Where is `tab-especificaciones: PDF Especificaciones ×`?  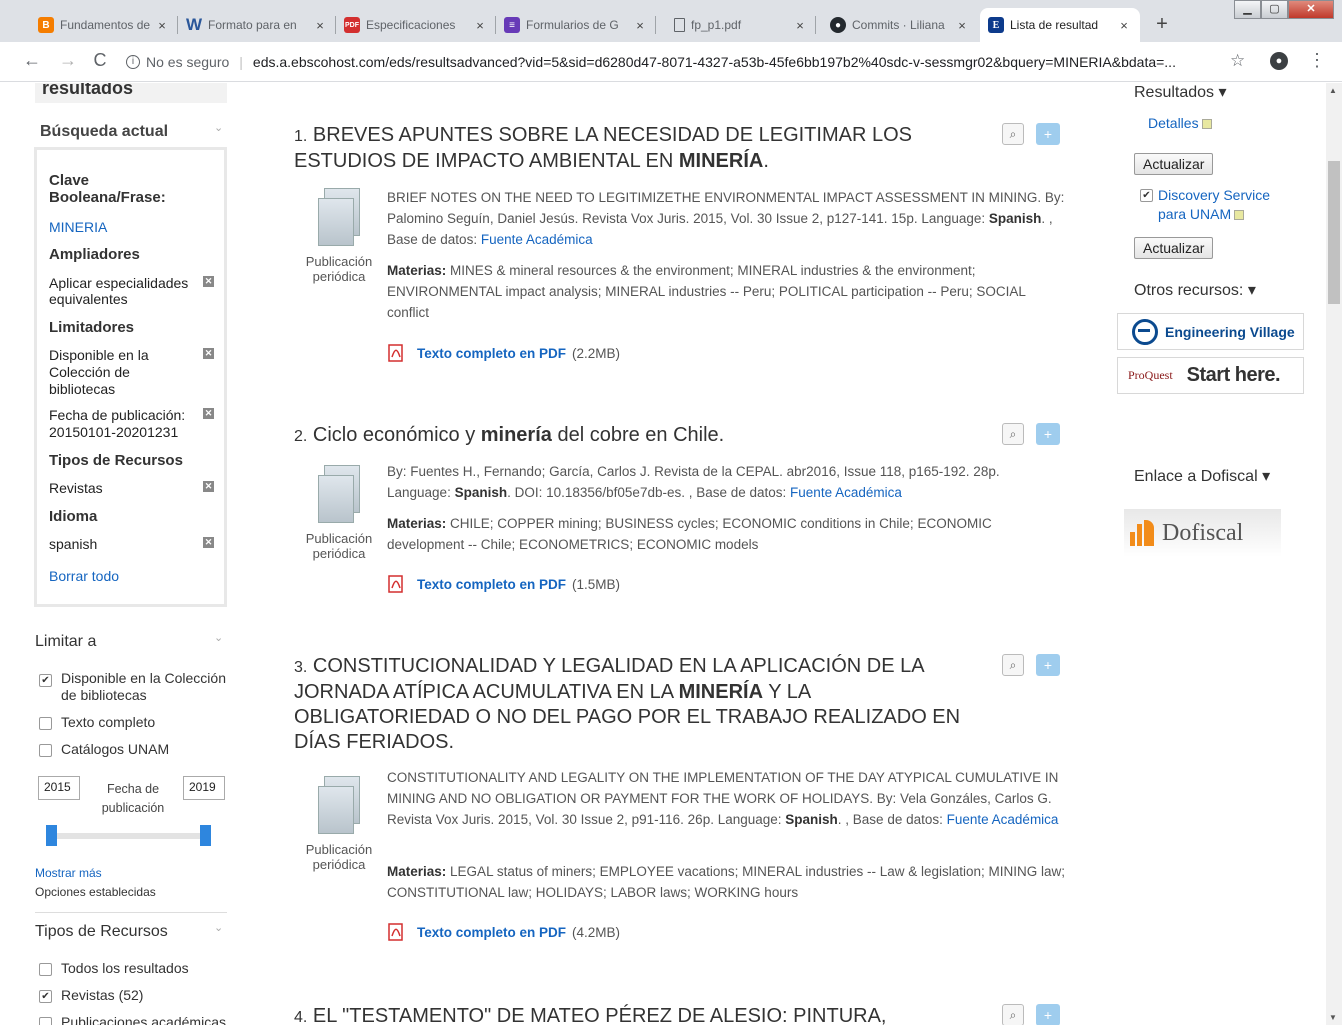
tab-especificaciones: PDF Especificaciones × is located at coordinates (416, 25).